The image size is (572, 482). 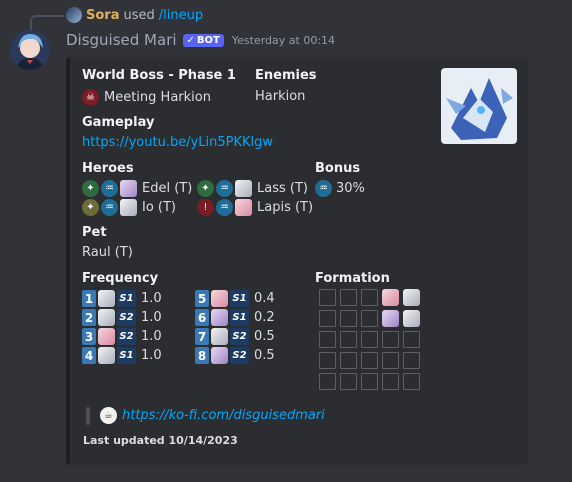 I want to click on hero-name: Edel (T), so click(x=167, y=188).